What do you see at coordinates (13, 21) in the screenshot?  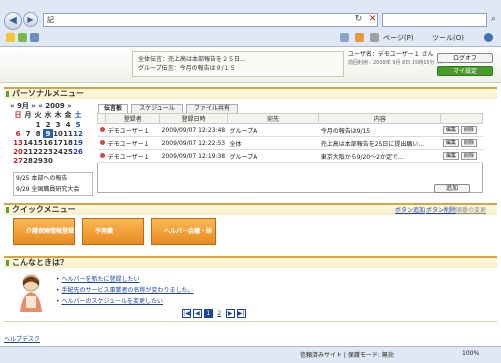 I see `back-icon: ◀` at bounding box center [13, 21].